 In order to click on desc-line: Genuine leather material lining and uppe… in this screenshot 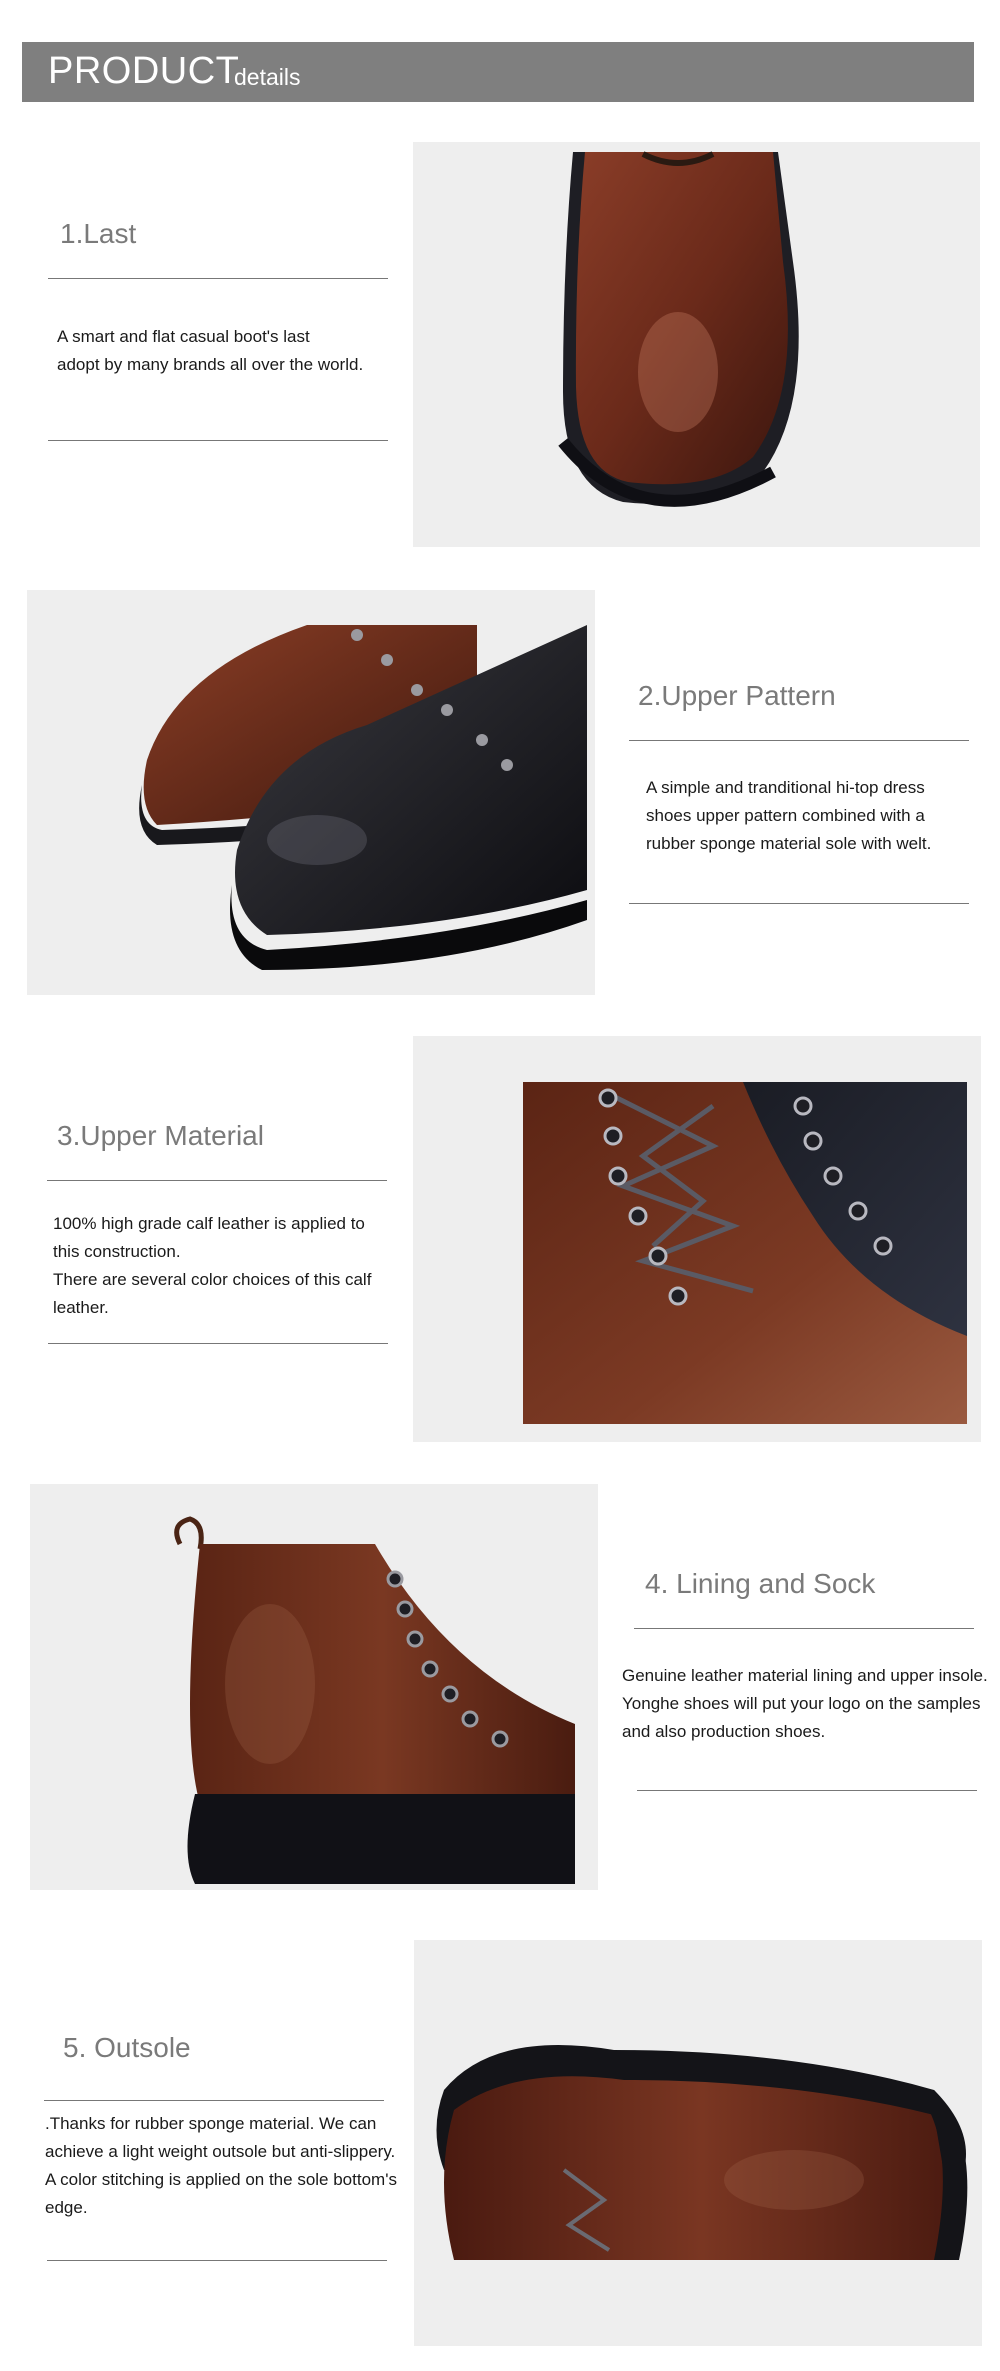, I will do `click(805, 1675)`.